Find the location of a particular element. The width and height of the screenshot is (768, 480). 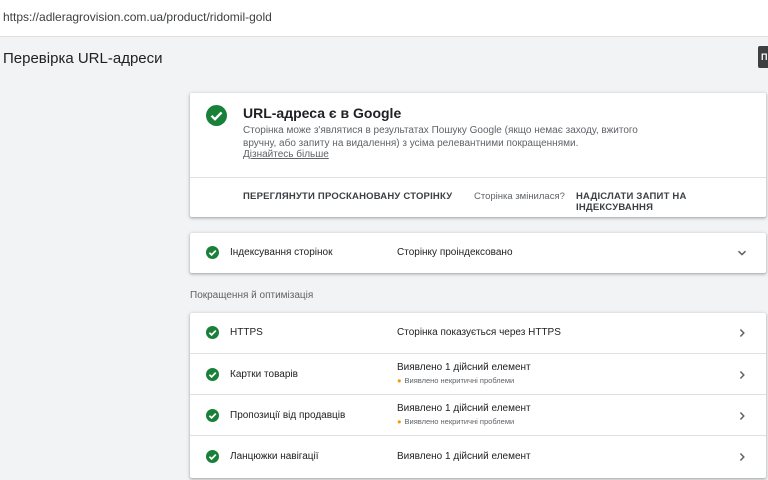

enhancement-value: Сторінка показується через HTTPS is located at coordinates (479, 332).